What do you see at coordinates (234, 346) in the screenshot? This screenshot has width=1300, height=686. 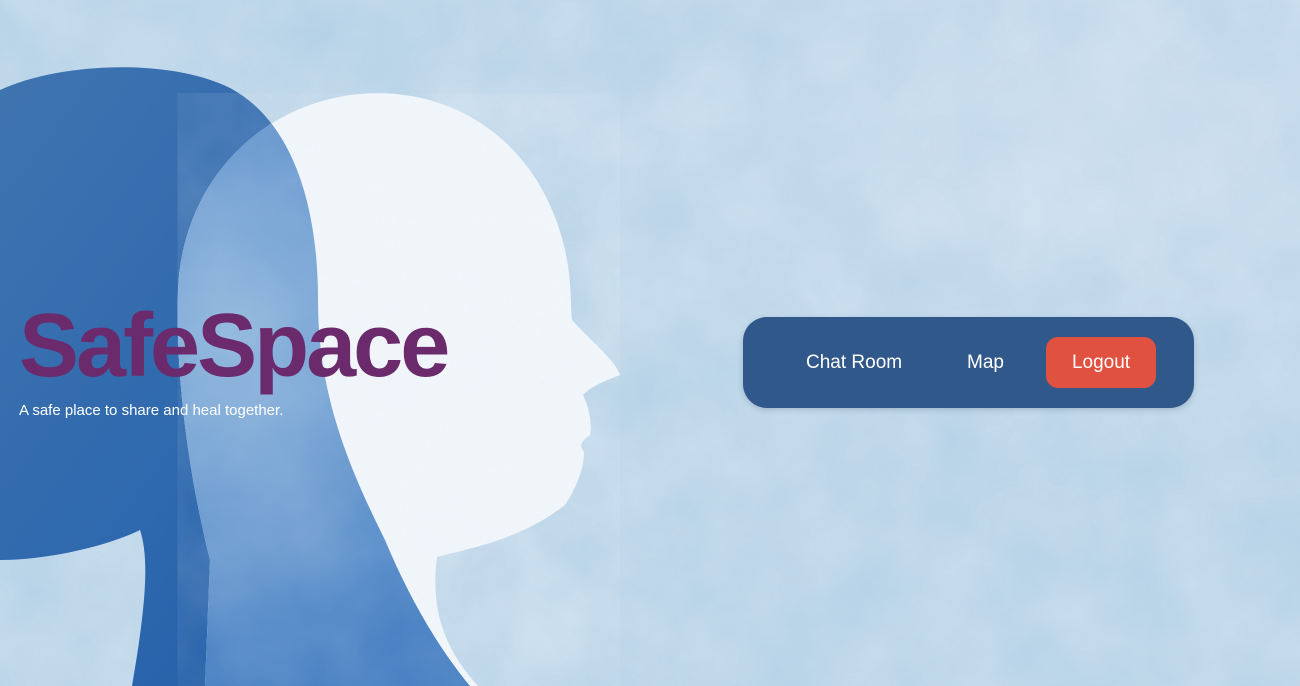 I see `brand-title: SafeSpace` at bounding box center [234, 346].